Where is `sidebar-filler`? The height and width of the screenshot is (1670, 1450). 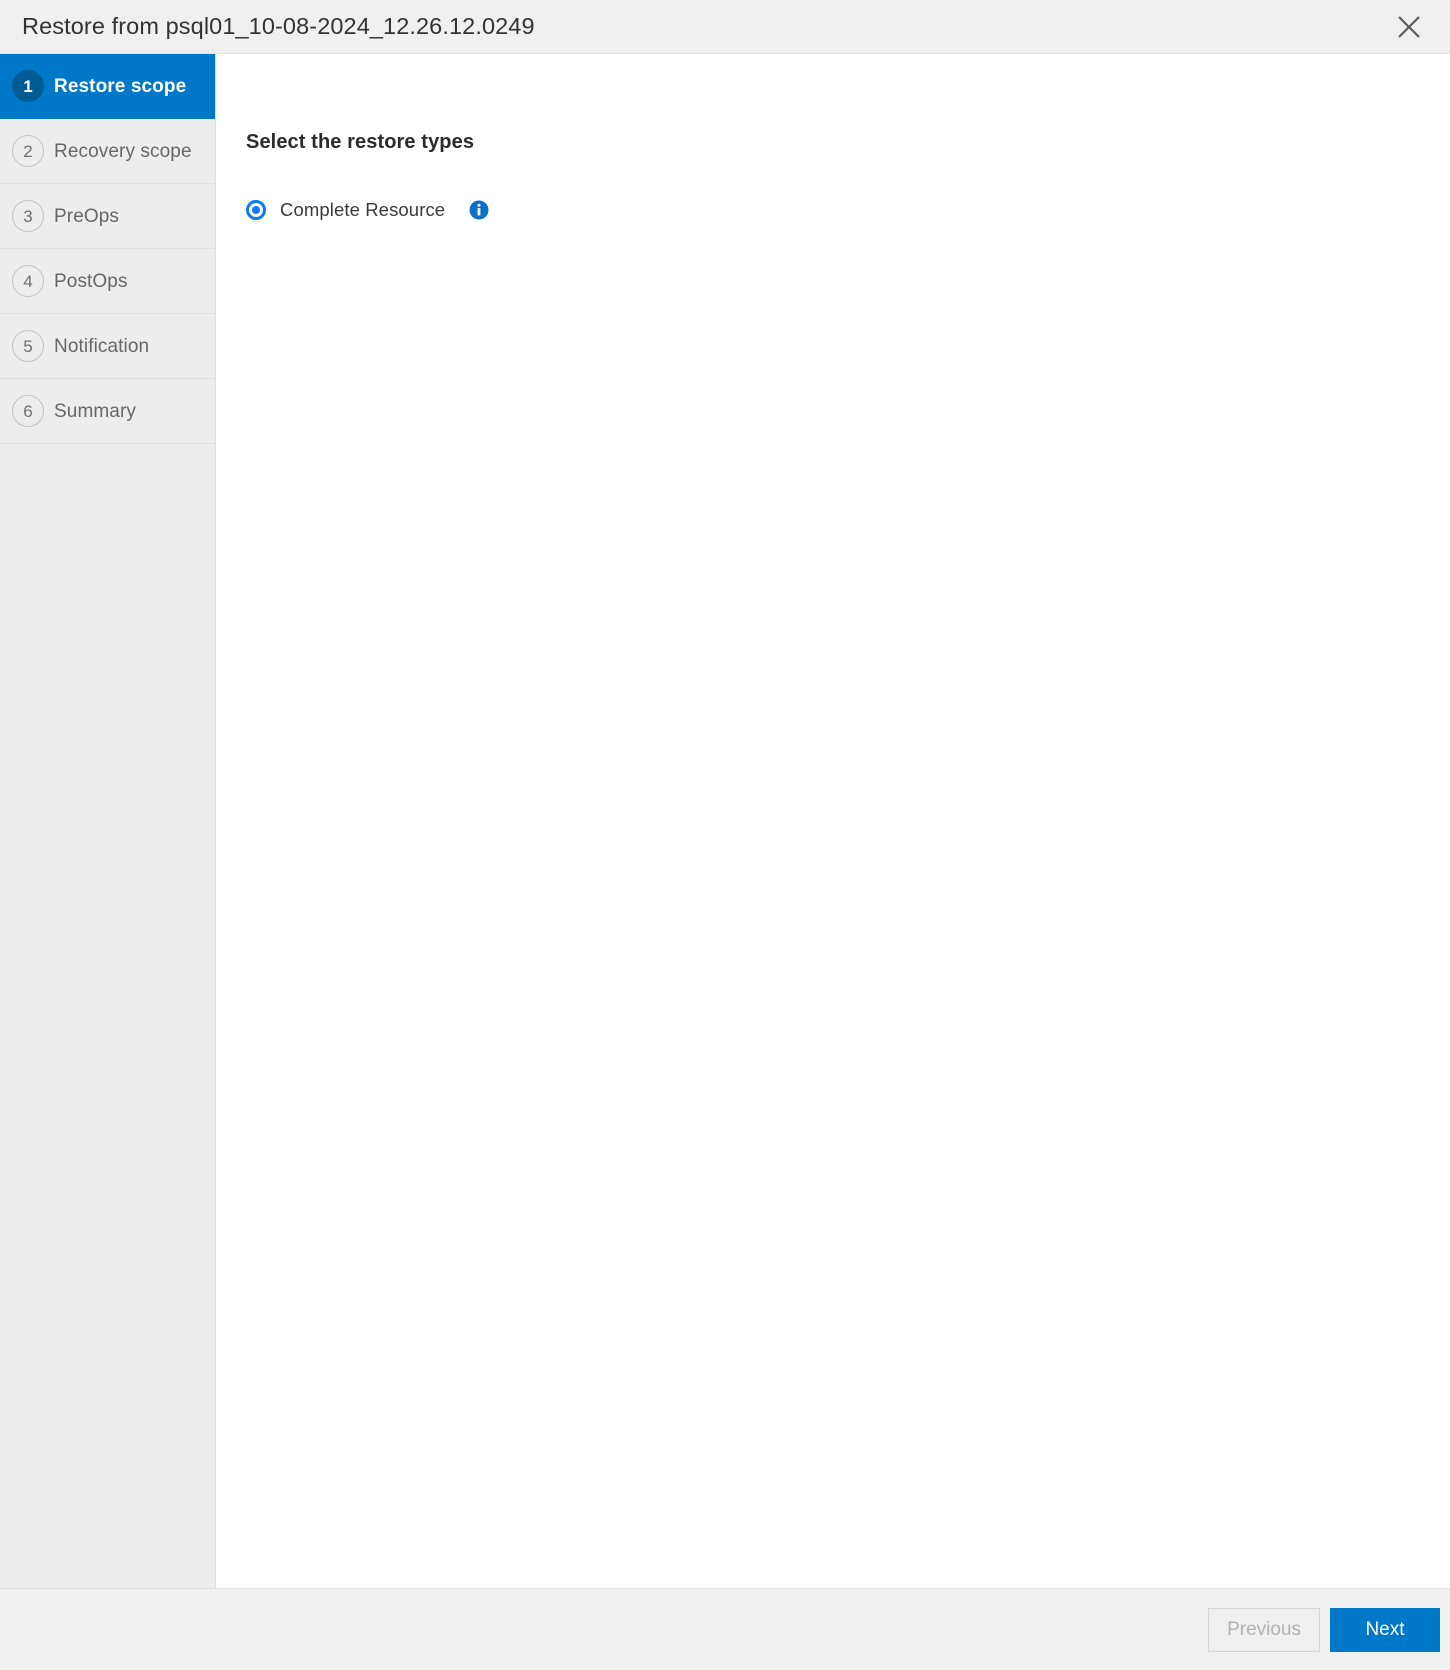 sidebar-filler is located at coordinates (107, 1016).